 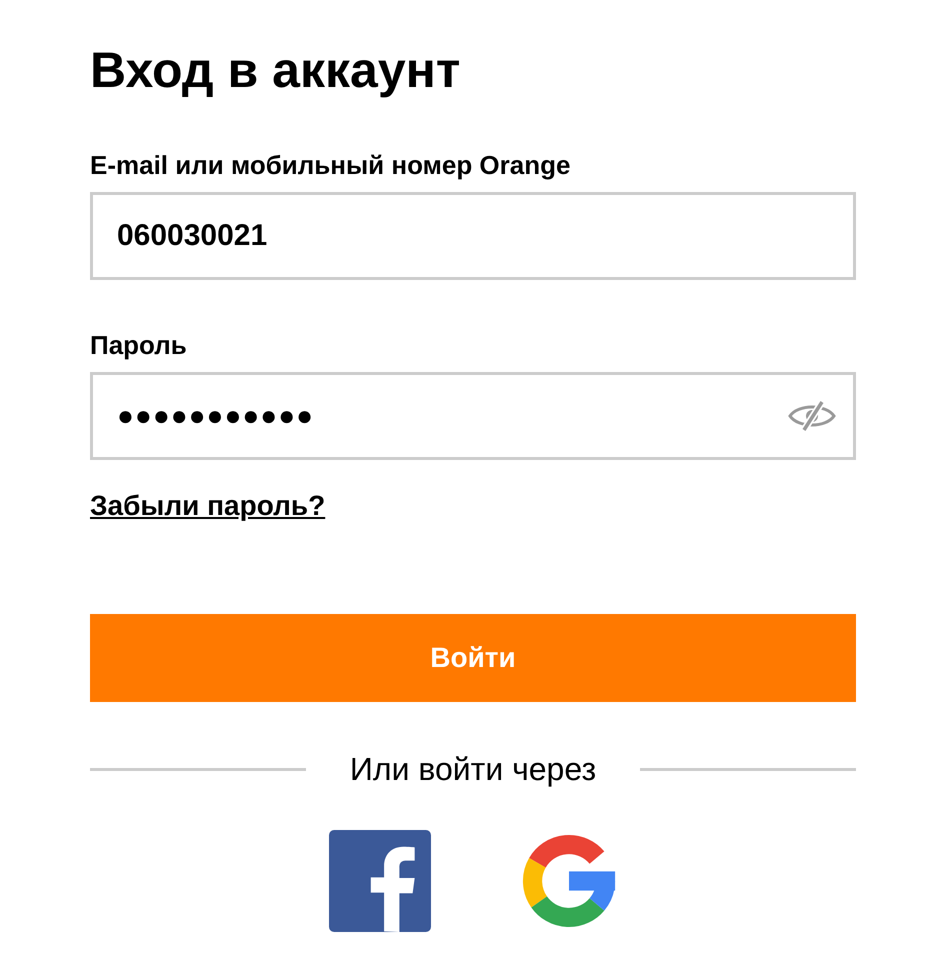 What do you see at coordinates (331, 165) in the screenshot?
I see `field-label: E-mail или мобильный номер Orange` at bounding box center [331, 165].